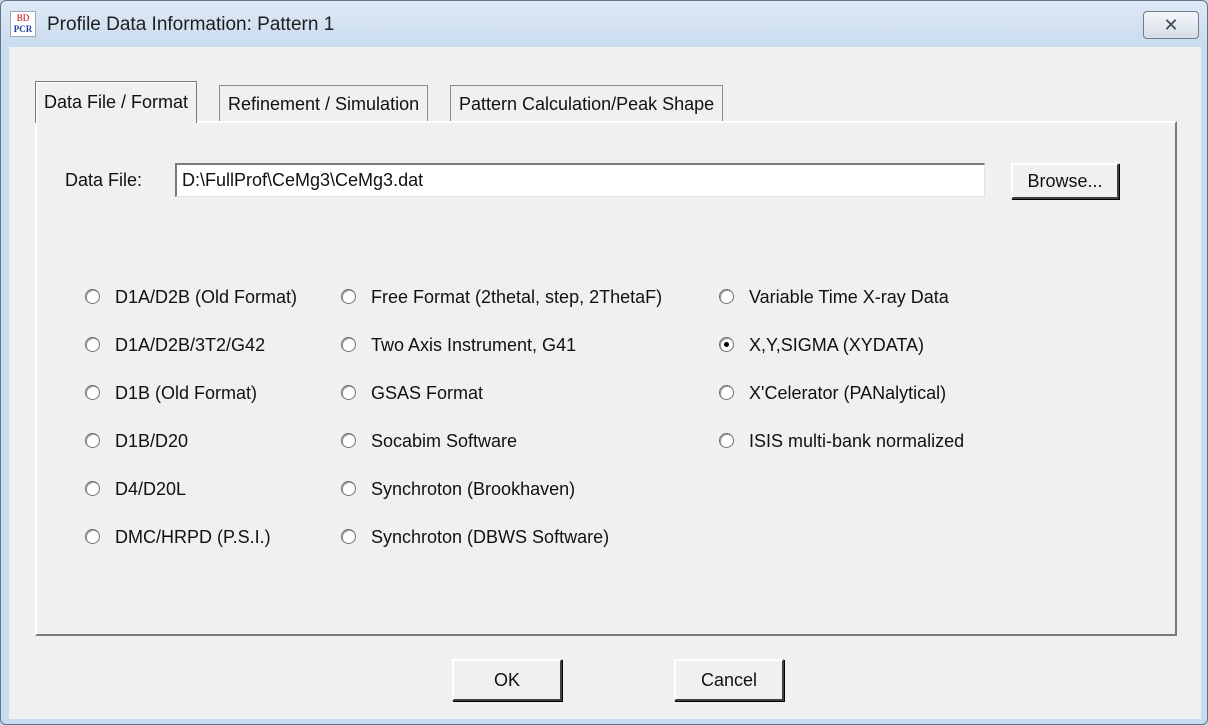 Image resolution: width=1208 pixels, height=725 pixels. Describe the element at coordinates (427, 393) in the screenshot. I see `format-option-label: GSAS Format` at that location.